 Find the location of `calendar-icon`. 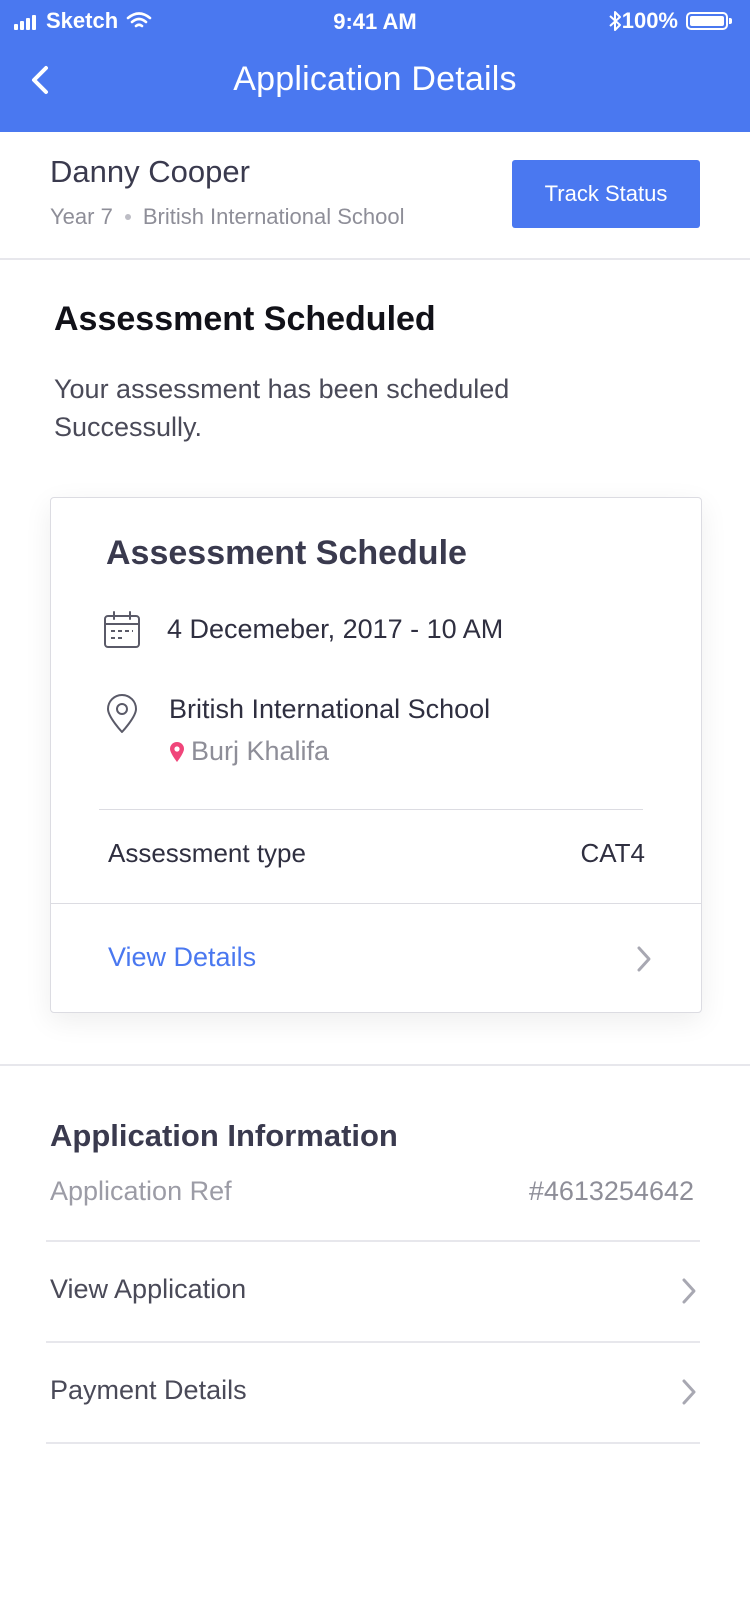

calendar-icon is located at coordinates (122, 629).